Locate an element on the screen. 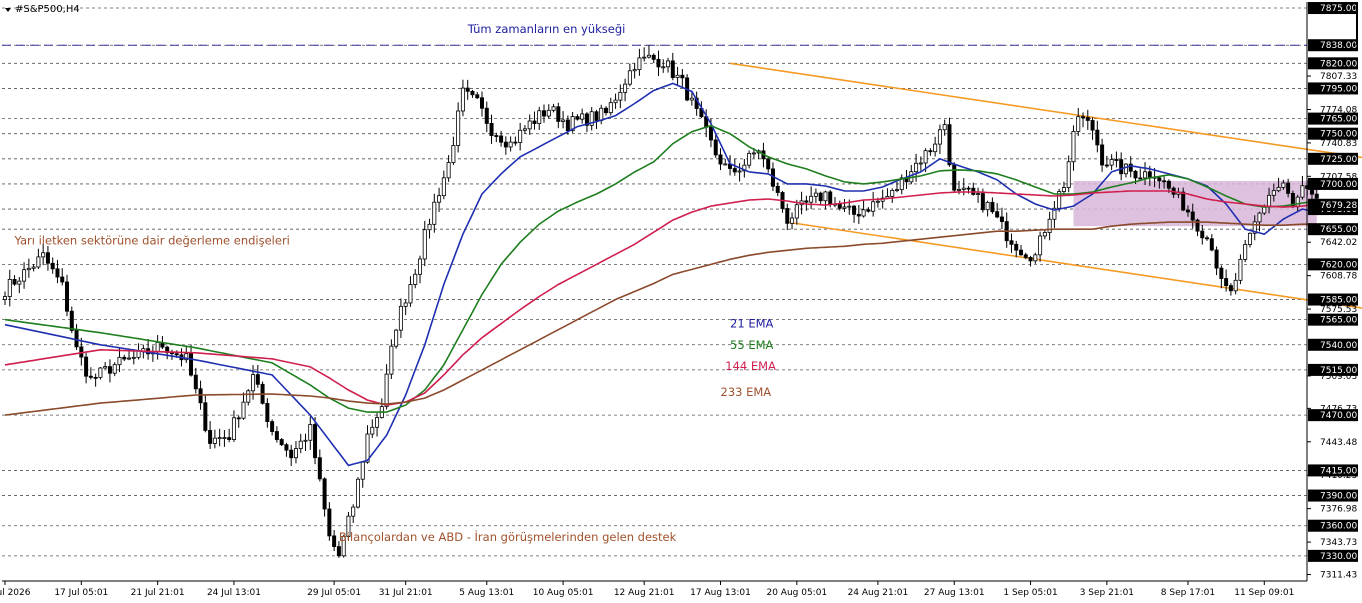  price-level-tag-label: 7750.00 is located at coordinates (1338, 135).